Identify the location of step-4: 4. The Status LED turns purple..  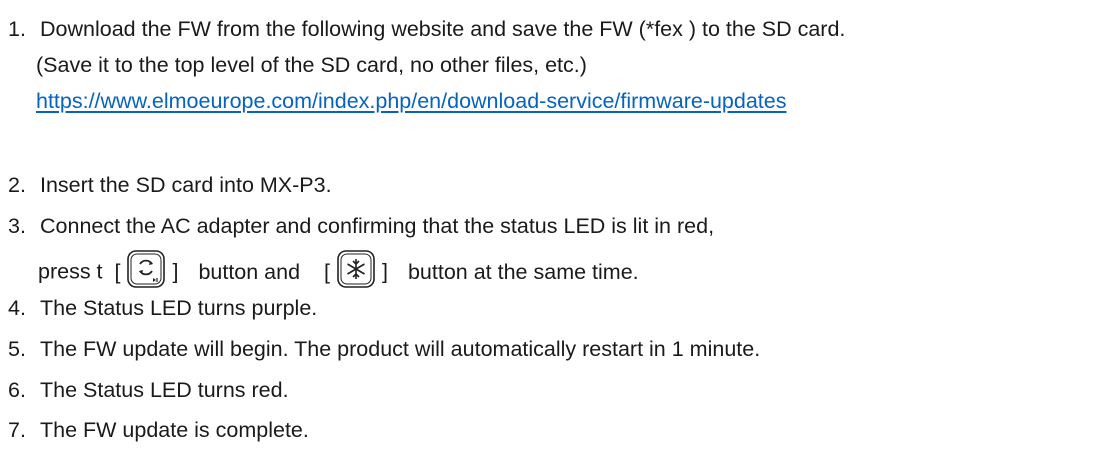
(162, 308).